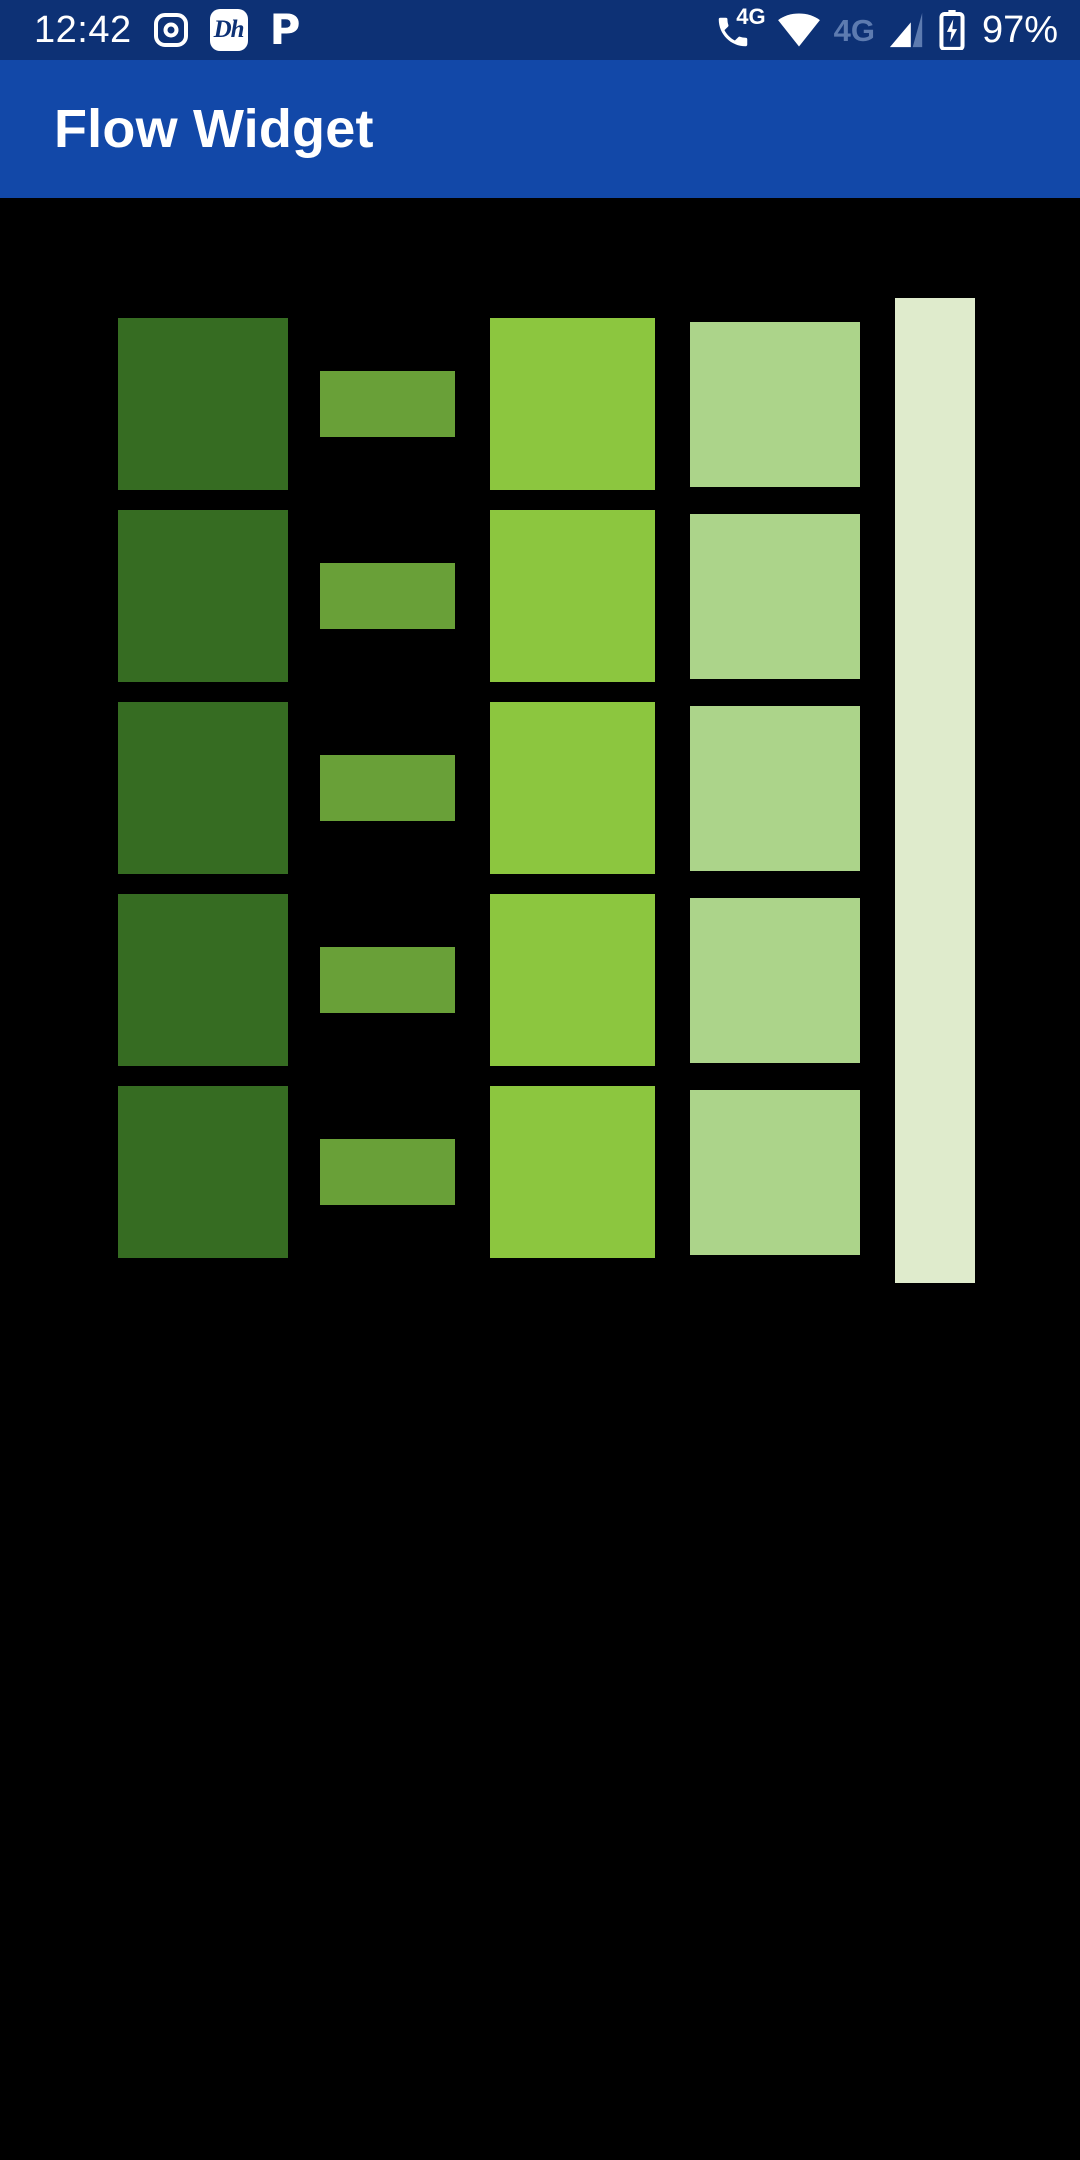 The width and height of the screenshot is (1080, 2160). What do you see at coordinates (906, 30) in the screenshot?
I see `signal-bars-icon` at bounding box center [906, 30].